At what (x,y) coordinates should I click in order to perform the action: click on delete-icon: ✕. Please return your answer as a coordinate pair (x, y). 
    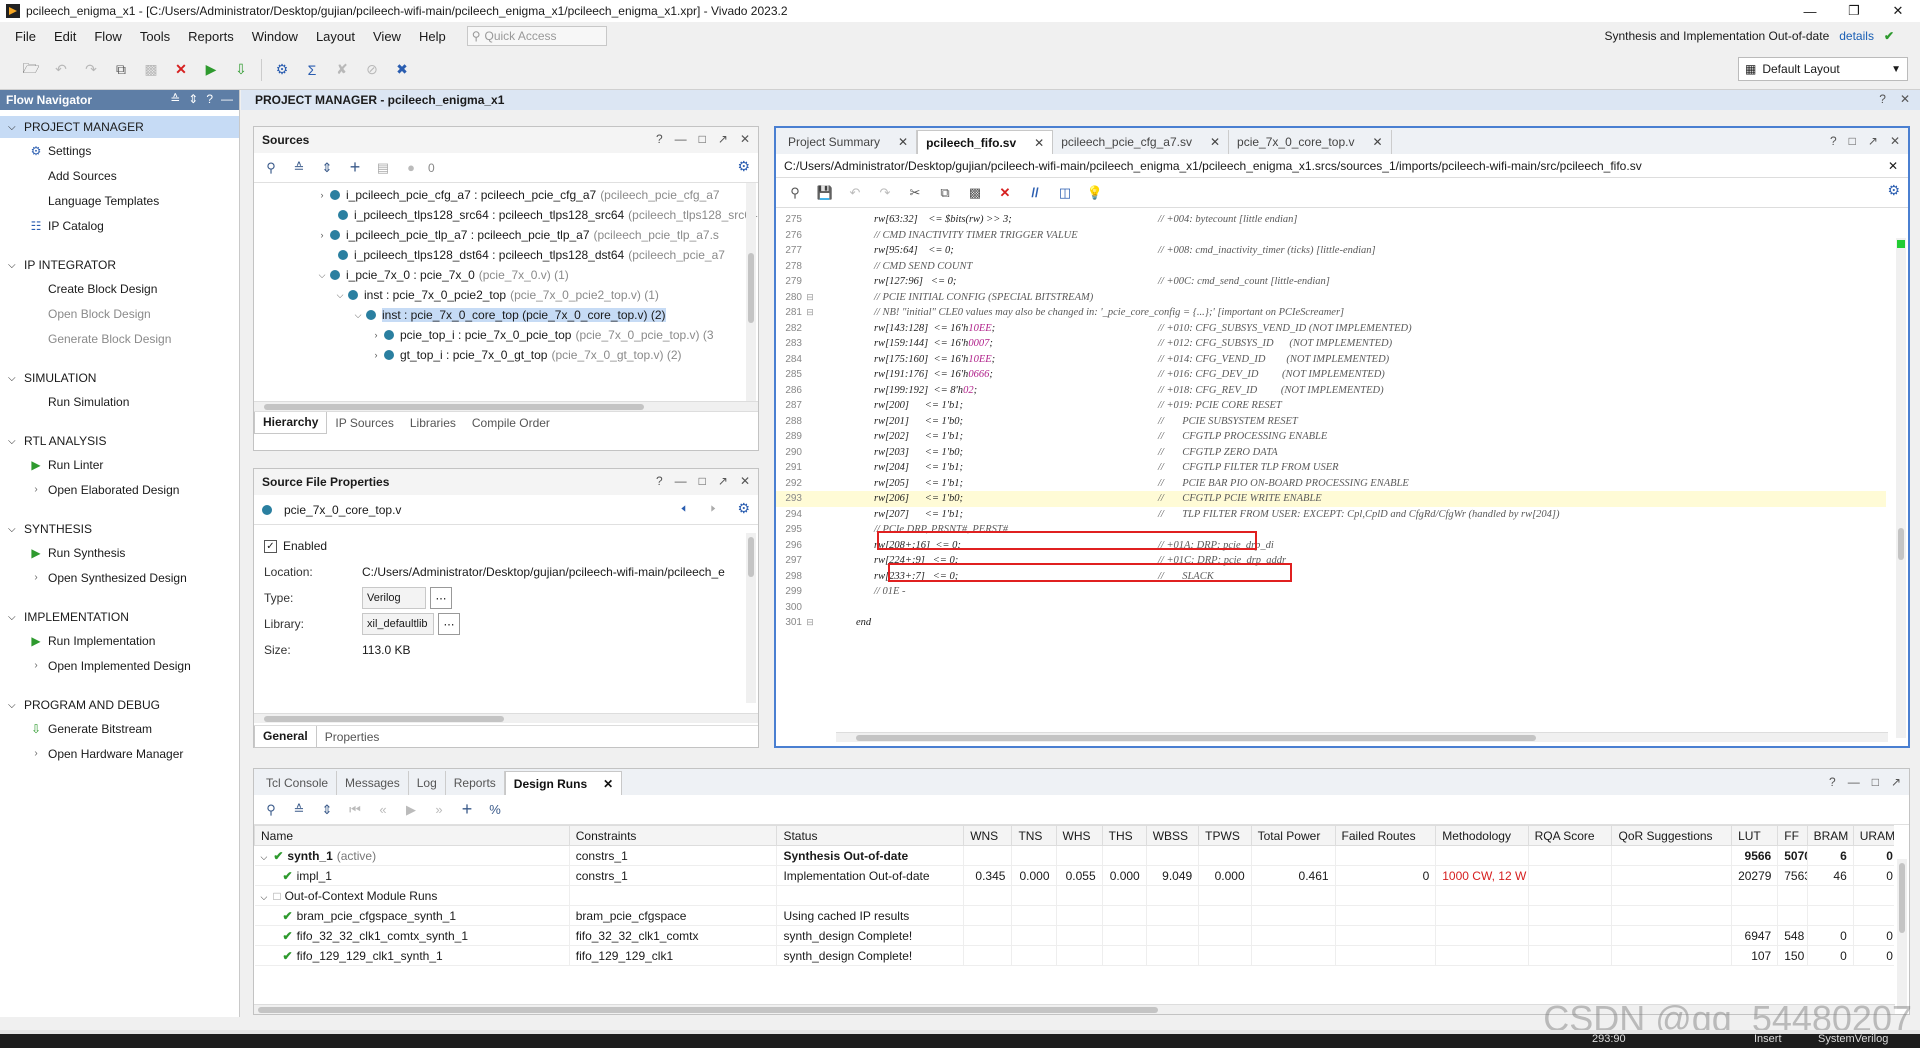
    Looking at the image, I should click on (1005, 193).